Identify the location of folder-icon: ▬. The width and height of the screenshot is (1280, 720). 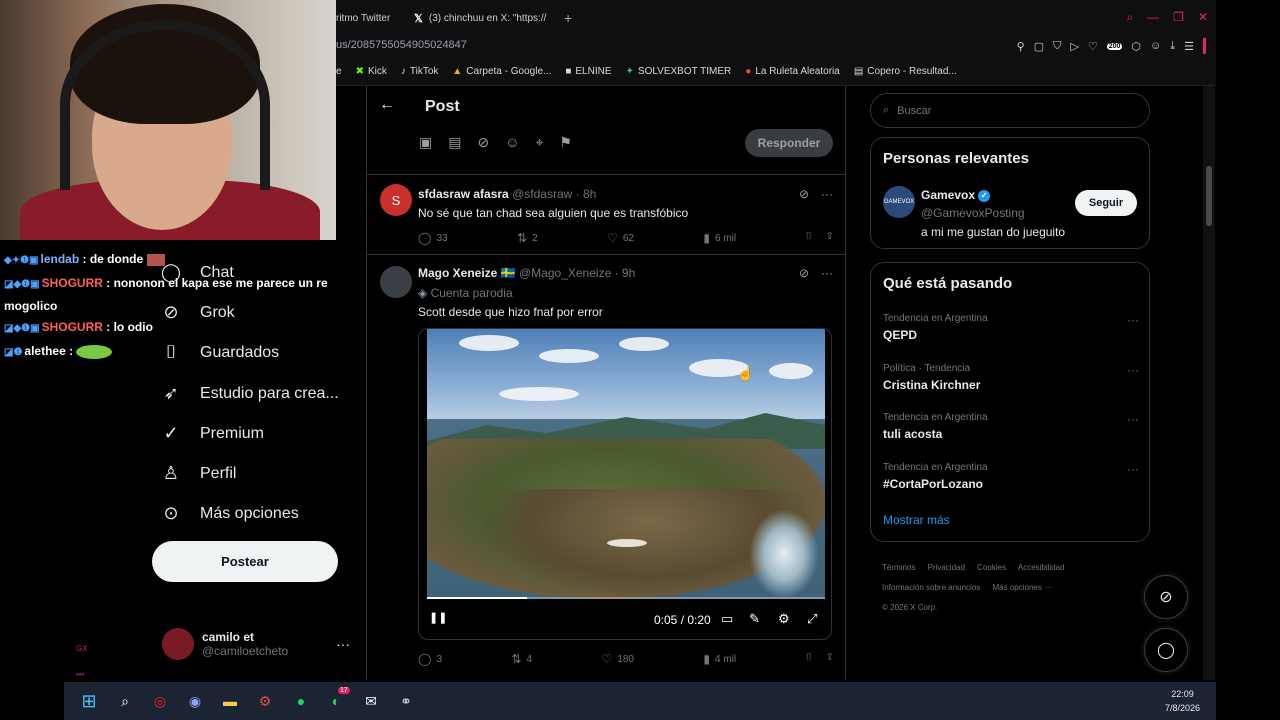
(230, 701).